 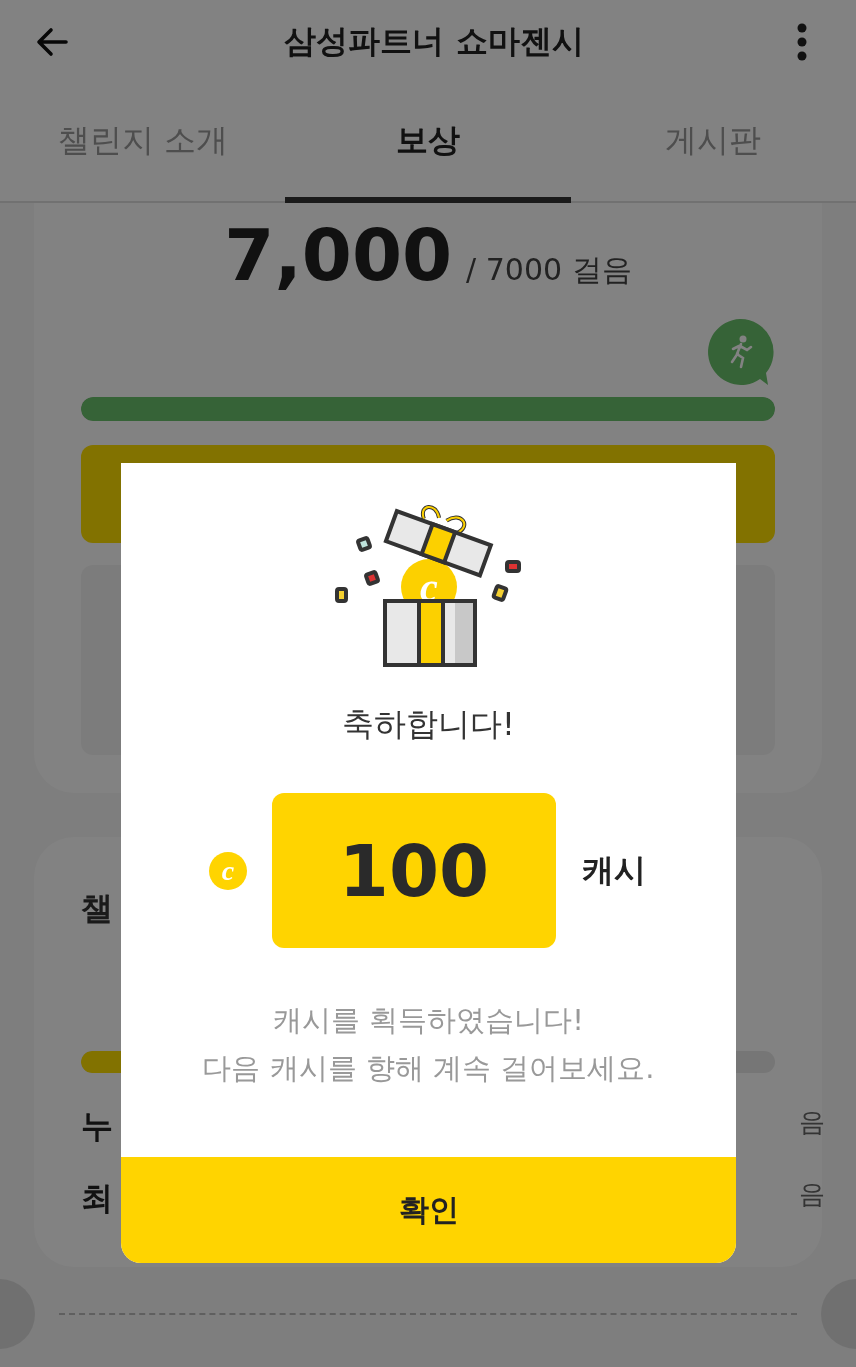 I want to click on coin-icon: c, so click(x=228, y=870).